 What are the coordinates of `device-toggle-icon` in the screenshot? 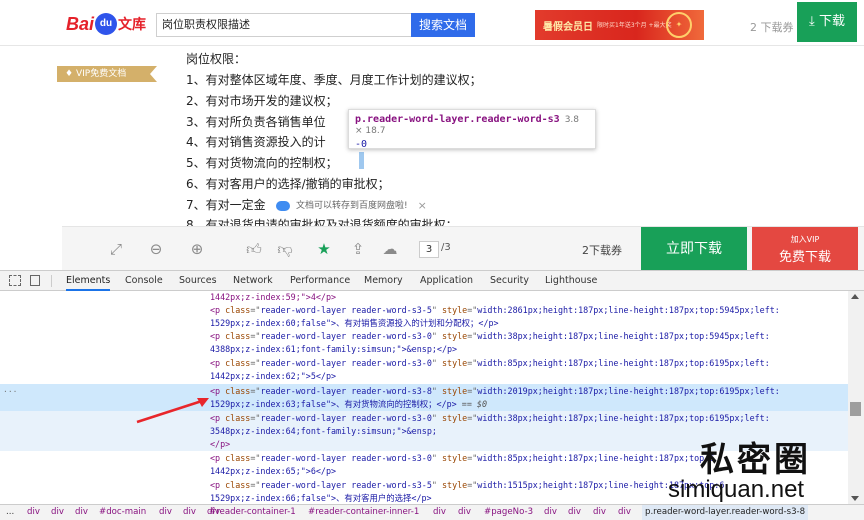 It's located at (35, 280).